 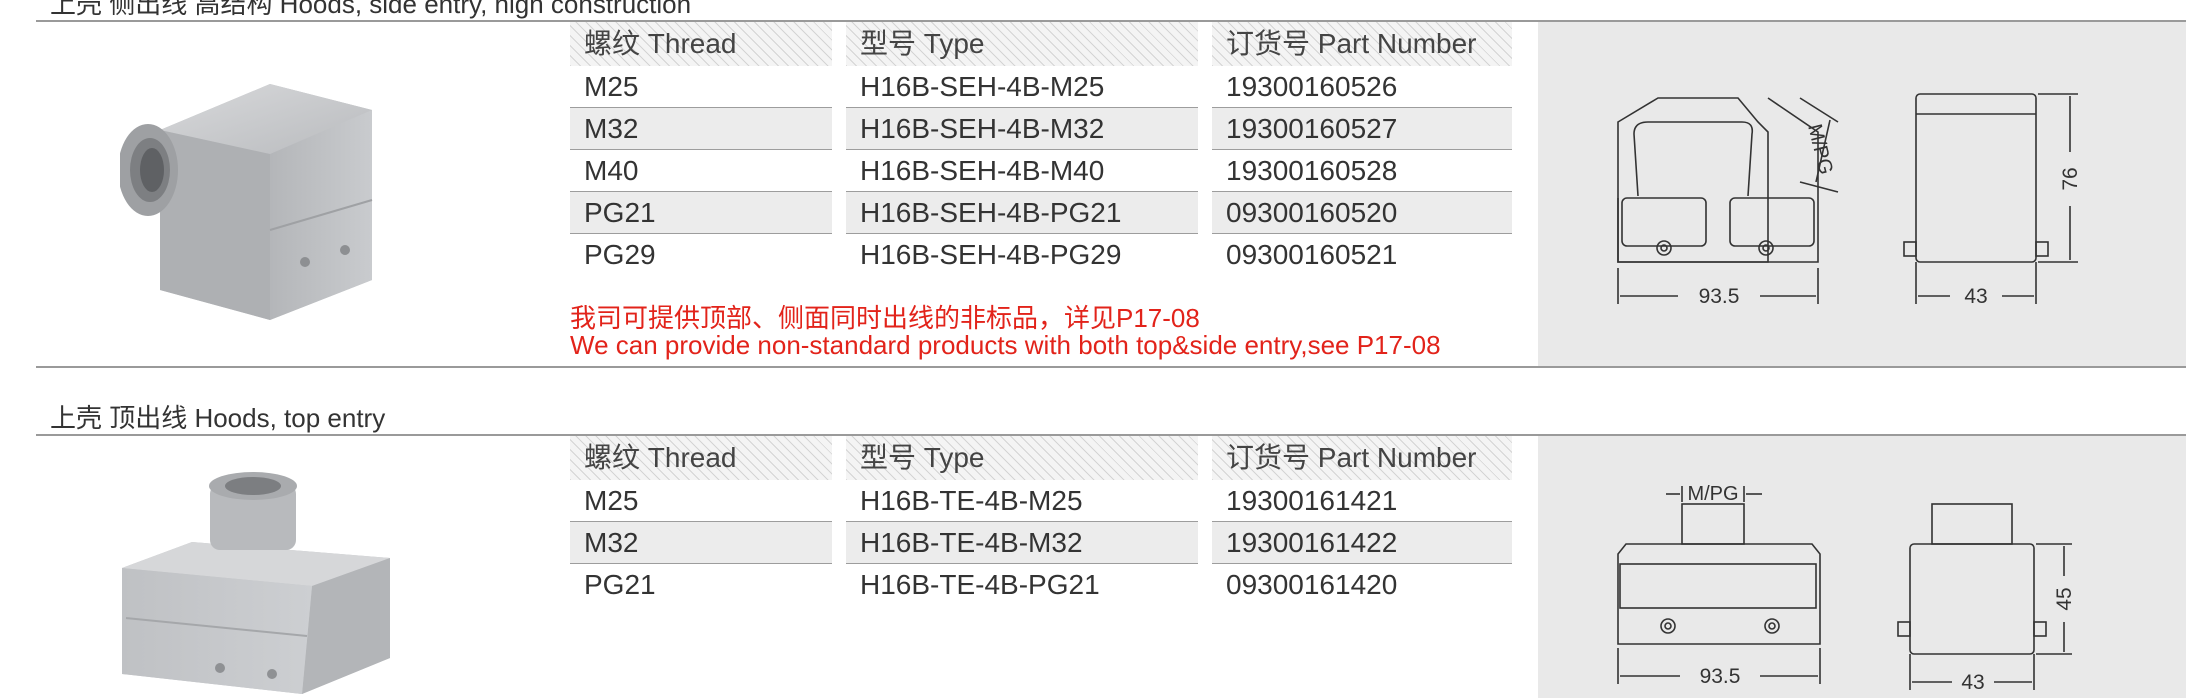 What do you see at coordinates (256, 583) in the screenshot?
I see `top-entry-hood-photo` at bounding box center [256, 583].